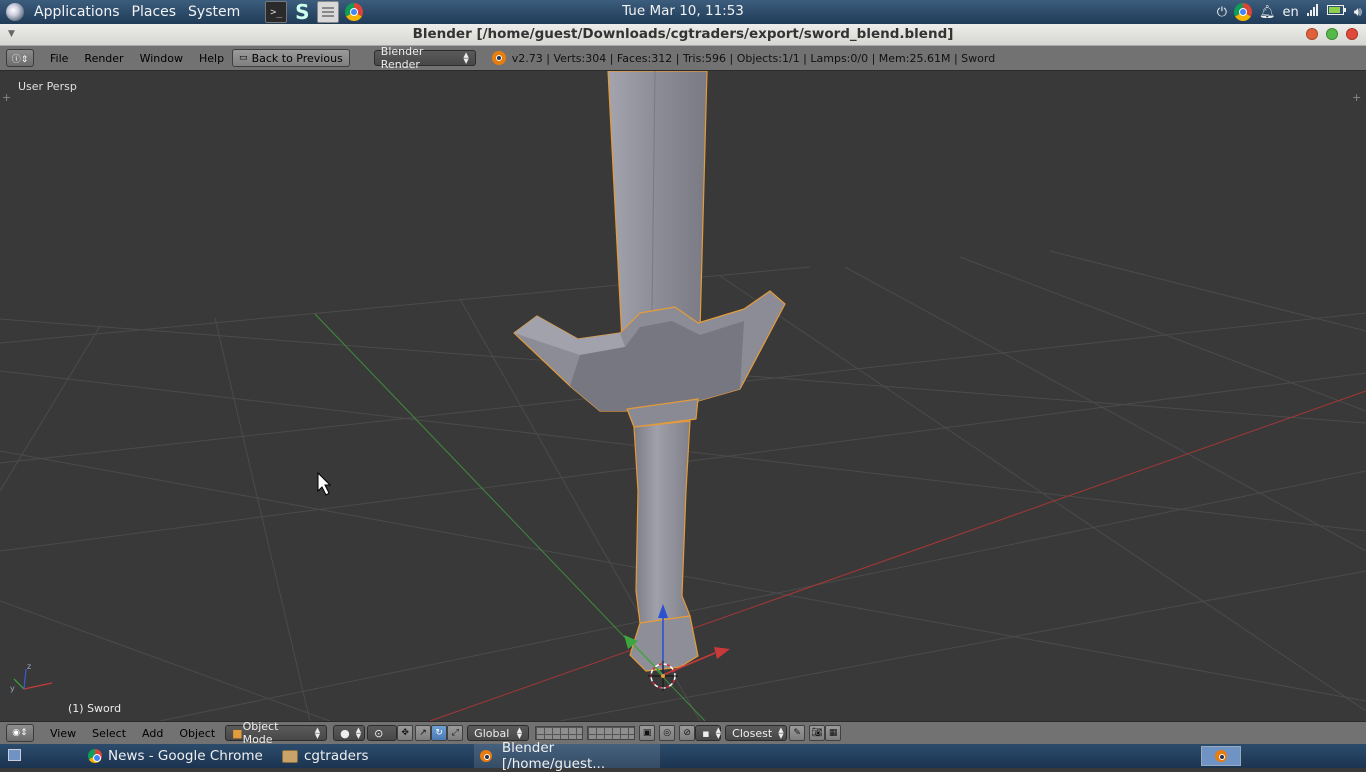  Describe the element at coordinates (833, 733) in the screenshot. I see `opengl-anim-icon: ▦` at that location.